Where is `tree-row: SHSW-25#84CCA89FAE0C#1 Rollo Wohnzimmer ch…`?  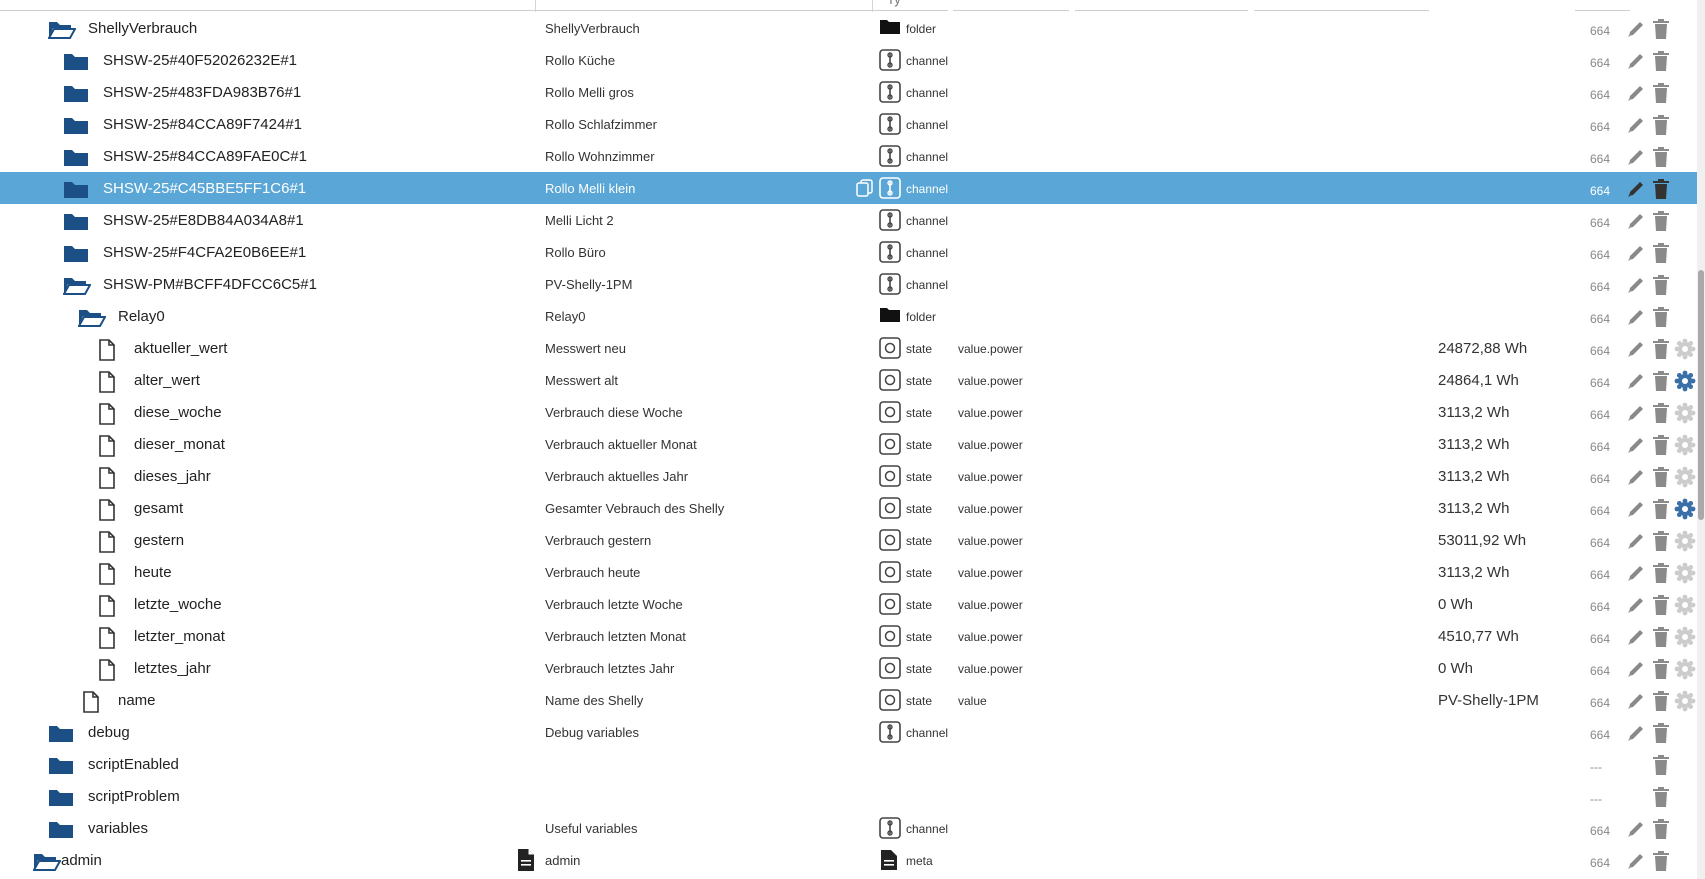
tree-row: SHSW-25#84CCA89FAE0C#1 Rollo Wohnzimmer ch… is located at coordinates (852, 156).